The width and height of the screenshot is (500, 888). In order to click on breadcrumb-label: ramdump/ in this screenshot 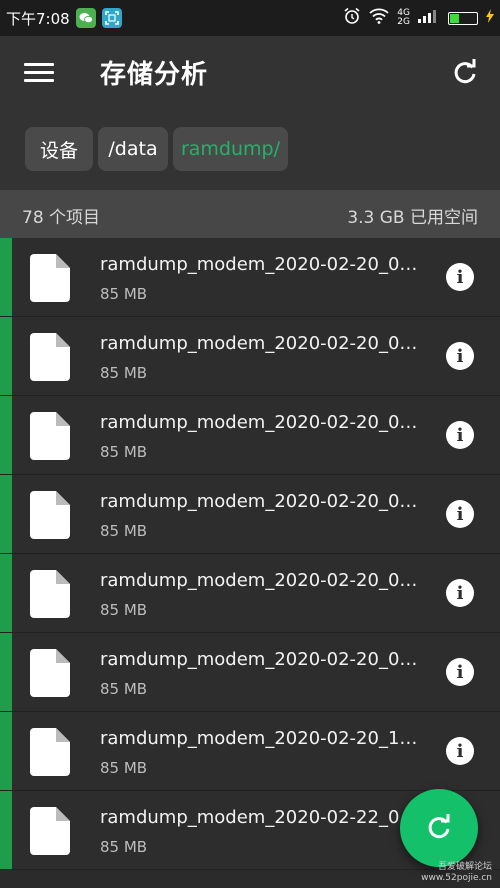, I will do `click(230, 149)`.